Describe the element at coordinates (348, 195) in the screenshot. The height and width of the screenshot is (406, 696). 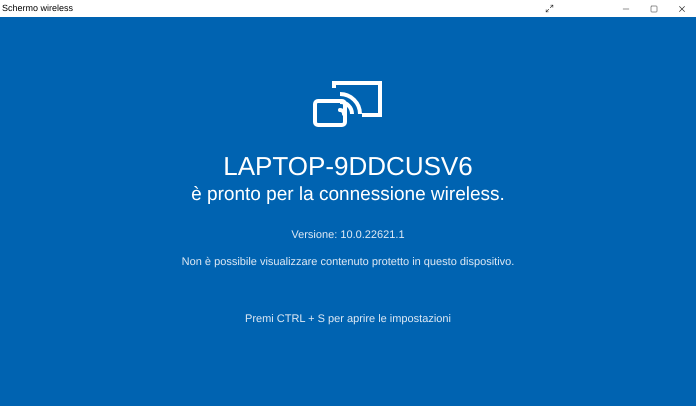
I see `status-text: è pronto per la connessione wireless.` at that location.